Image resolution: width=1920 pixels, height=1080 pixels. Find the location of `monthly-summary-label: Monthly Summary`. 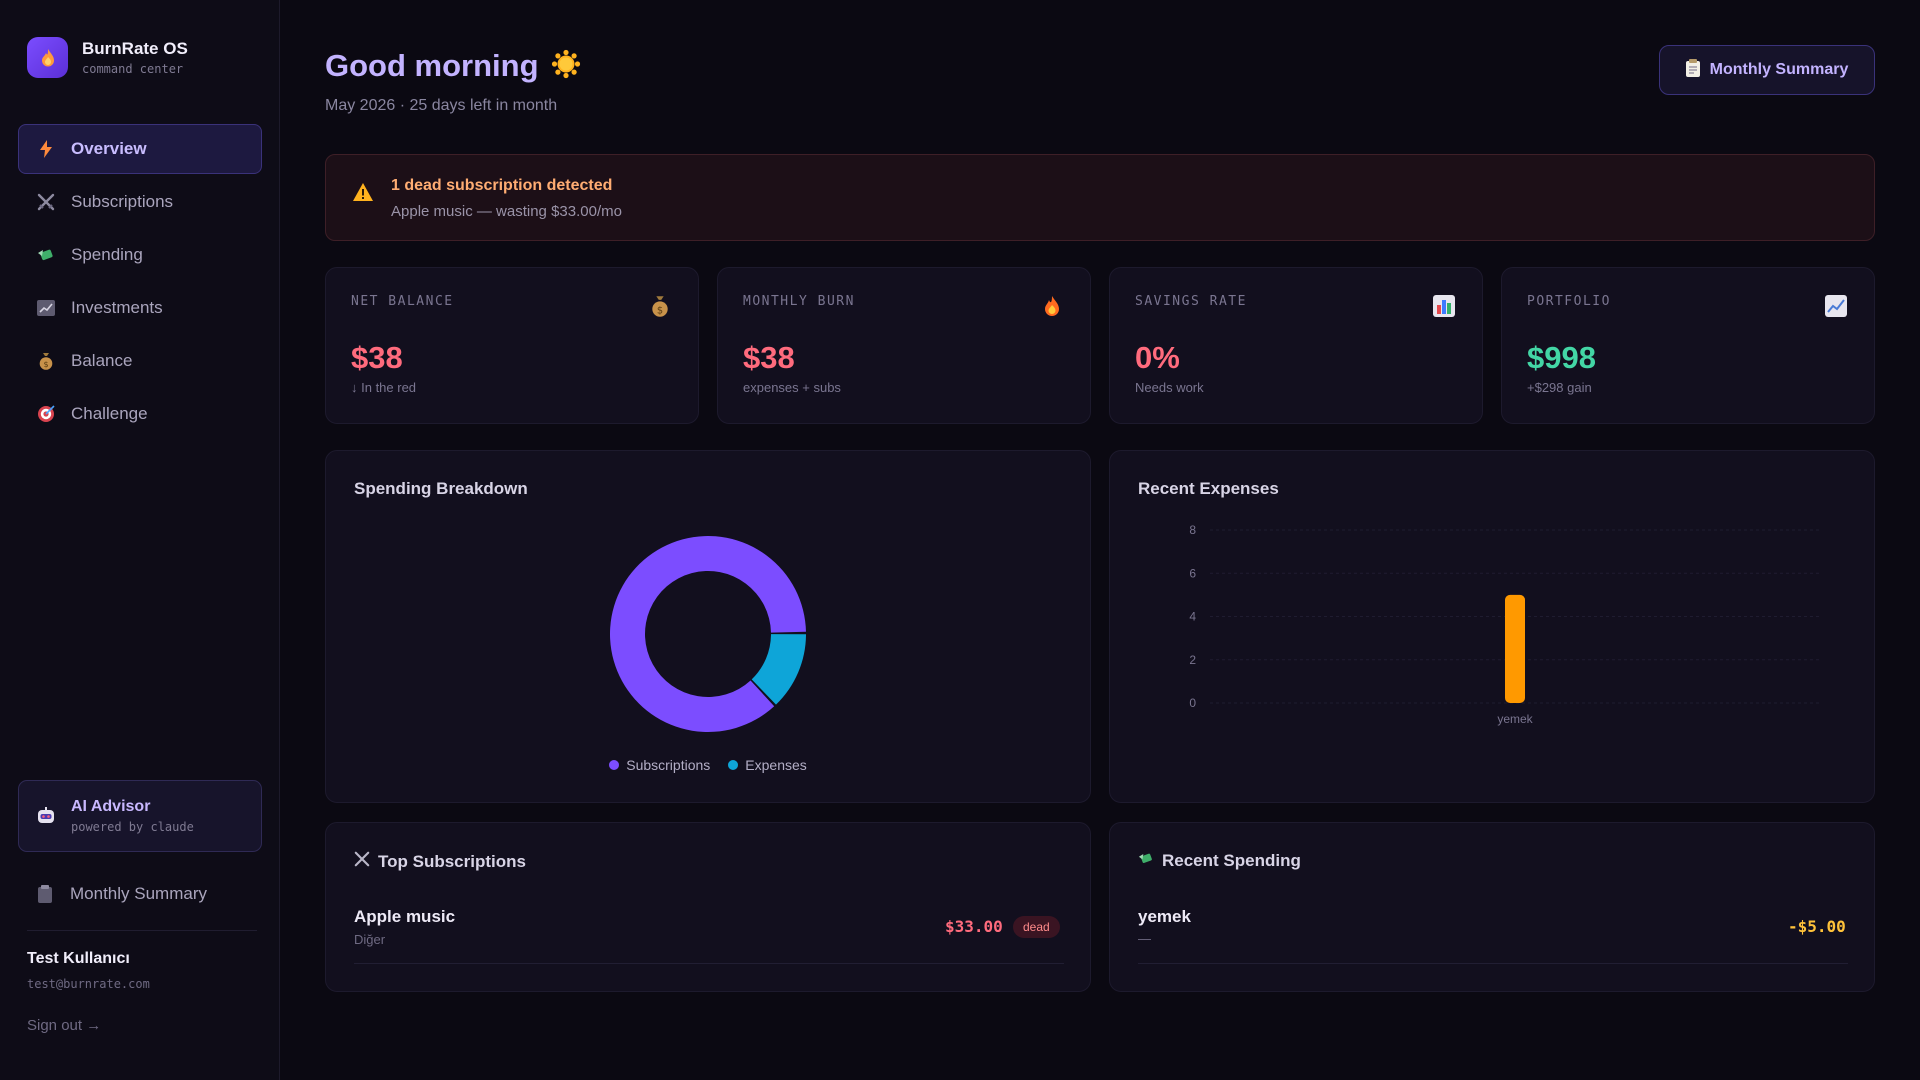

monthly-summary-label: Monthly Summary is located at coordinates (1779, 69).